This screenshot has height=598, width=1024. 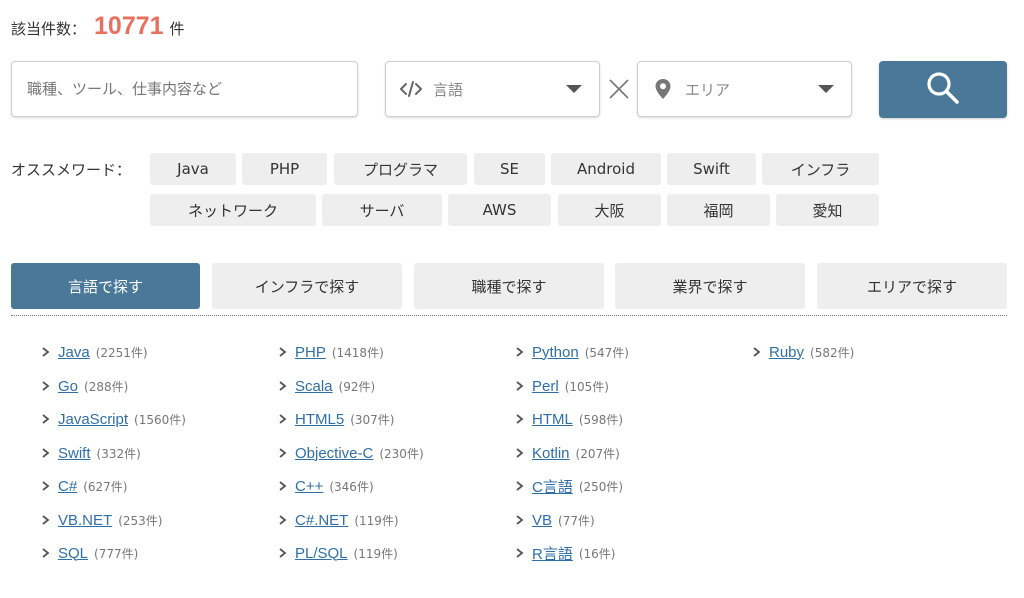 What do you see at coordinates (68, 386) in the screenshot?
I see `language-link: Go` at bounding box center [68, 386].